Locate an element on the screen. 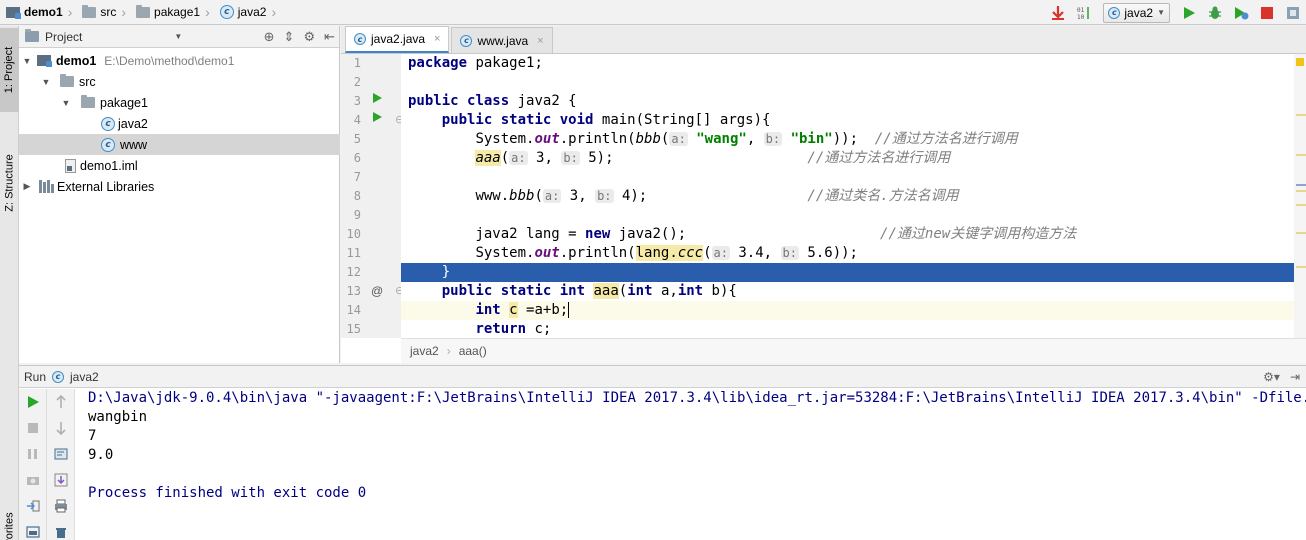  tool-tab-project: 1: Project is located at coordinates (9, 70).